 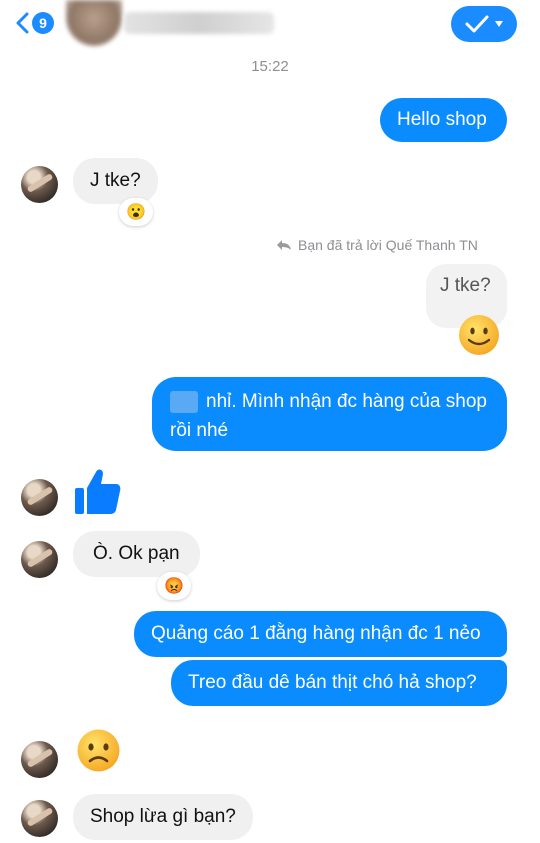 What do you see at coordinates (136, 554) in the screenshot?
I see `message-incoming: Ò. Ok pạn` at bounding box center [136, 554].